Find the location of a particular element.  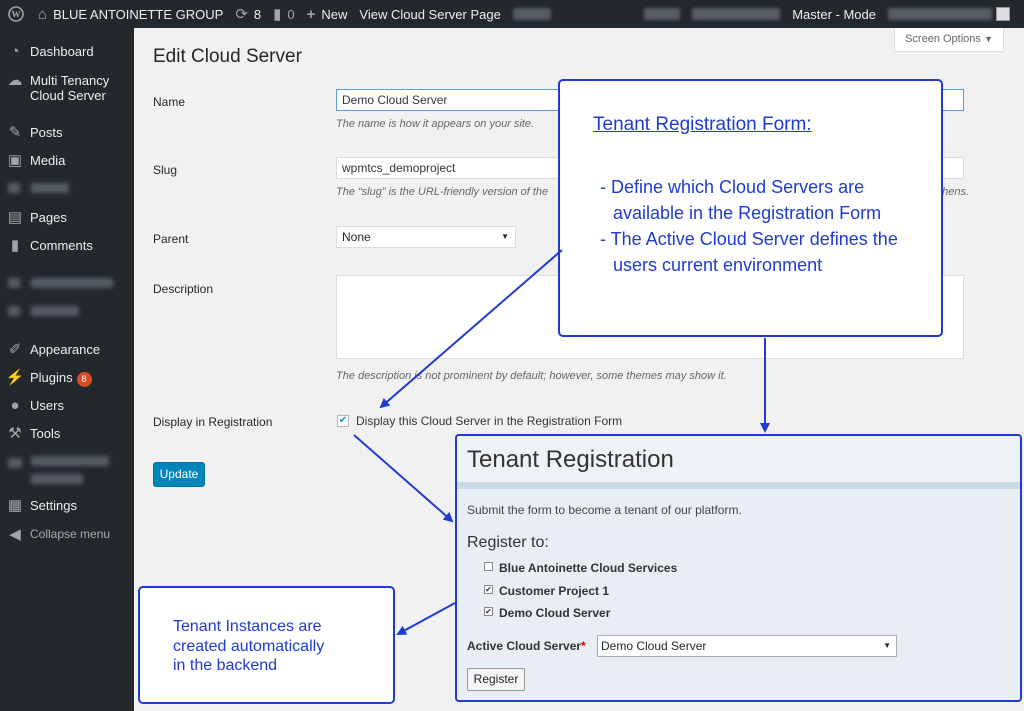

required-mark: * is located at coordinates (583, 646).